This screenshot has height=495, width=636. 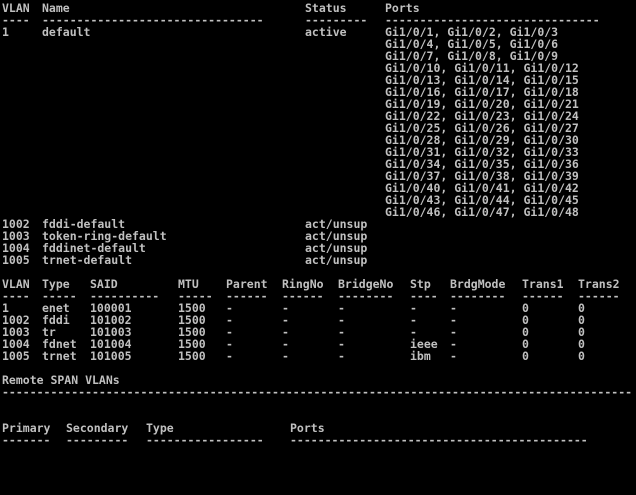 What do you see at coordinates (61, 380) in the screenshot?
I see `remote-span-title: Remote SPAN VLANs` at bounding box center [61, 380].